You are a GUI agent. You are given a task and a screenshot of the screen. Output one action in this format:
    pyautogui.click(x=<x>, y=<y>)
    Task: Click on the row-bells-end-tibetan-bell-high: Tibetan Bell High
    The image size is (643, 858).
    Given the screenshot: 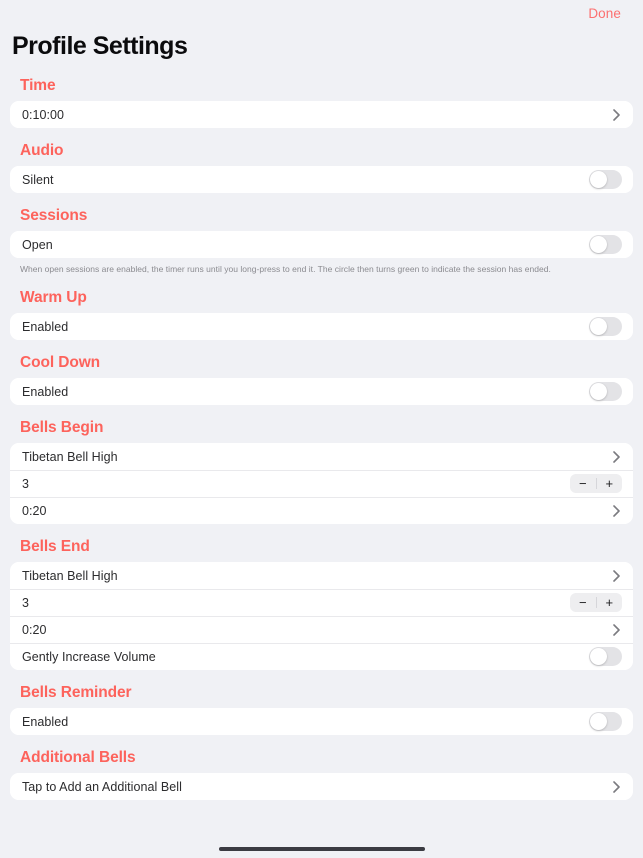 What is the action you would take?
    pyautogui.click(x=321, y=575)
    